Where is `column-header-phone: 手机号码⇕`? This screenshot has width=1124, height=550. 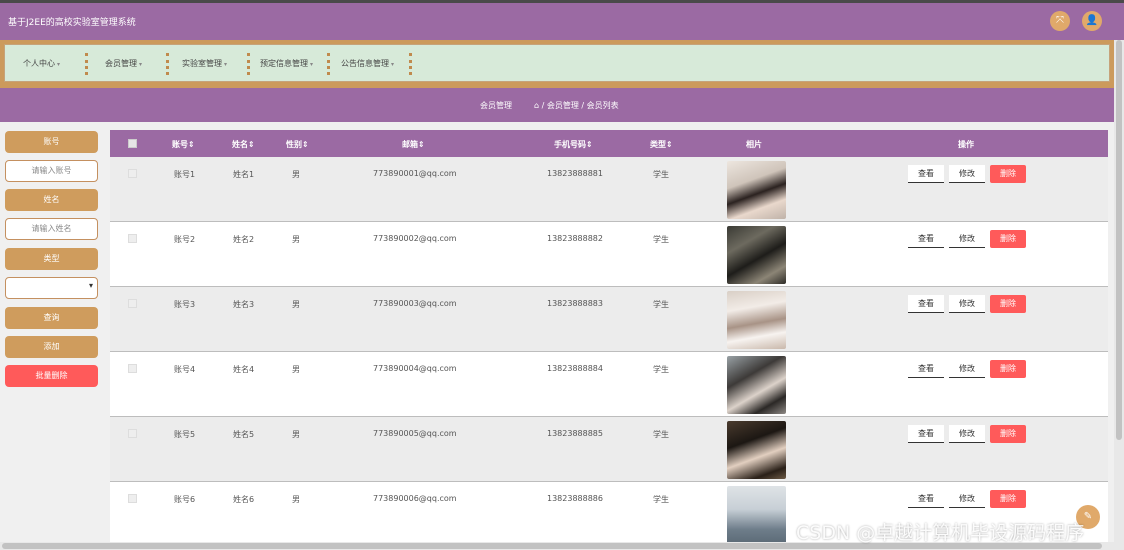 column-header-phone: 手机号码⇕ is located at coordinates (573, 144).